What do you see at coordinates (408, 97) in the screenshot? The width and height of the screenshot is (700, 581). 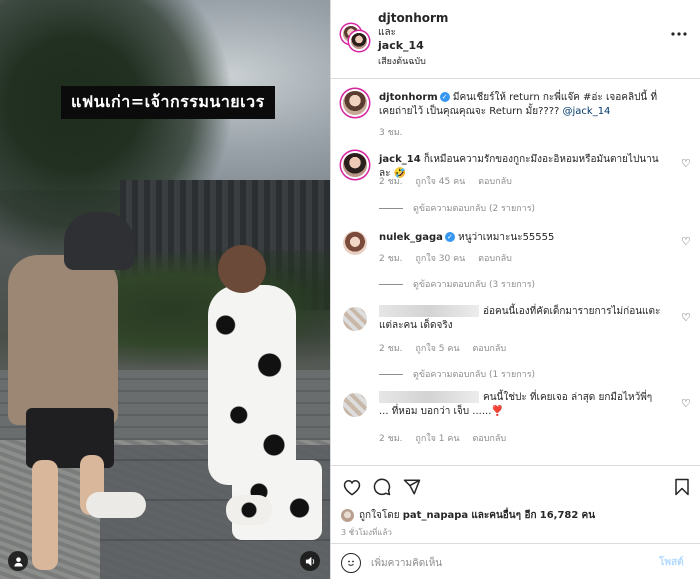 I see `caption-username: djtonhorm` at bounding box center [408, 97].